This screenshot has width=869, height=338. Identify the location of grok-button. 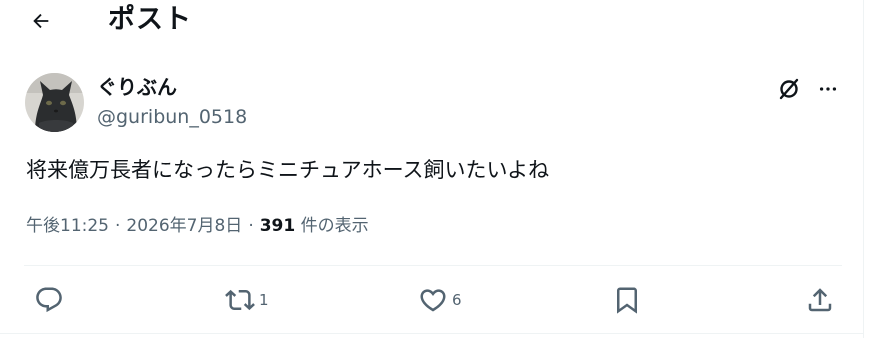
(789, 89).